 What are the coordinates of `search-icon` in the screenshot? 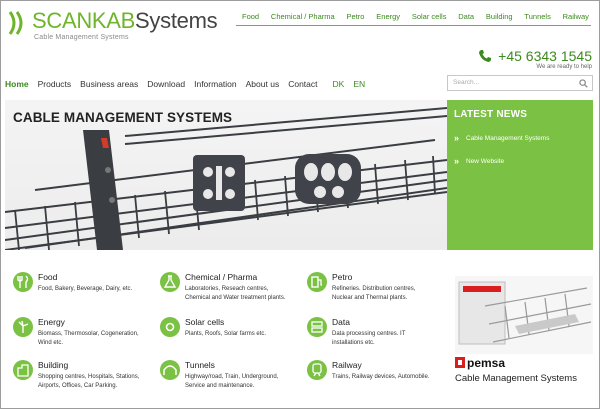 It's located at (583, 83).